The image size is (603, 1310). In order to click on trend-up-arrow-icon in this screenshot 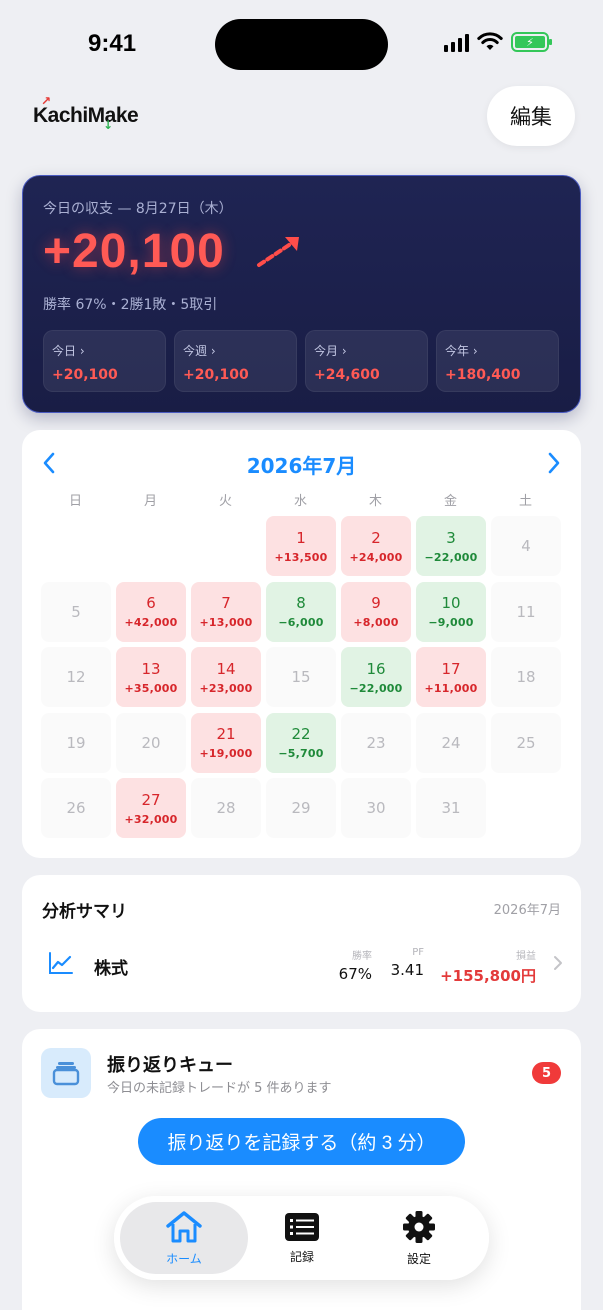, I will do `click(278, 252)`.